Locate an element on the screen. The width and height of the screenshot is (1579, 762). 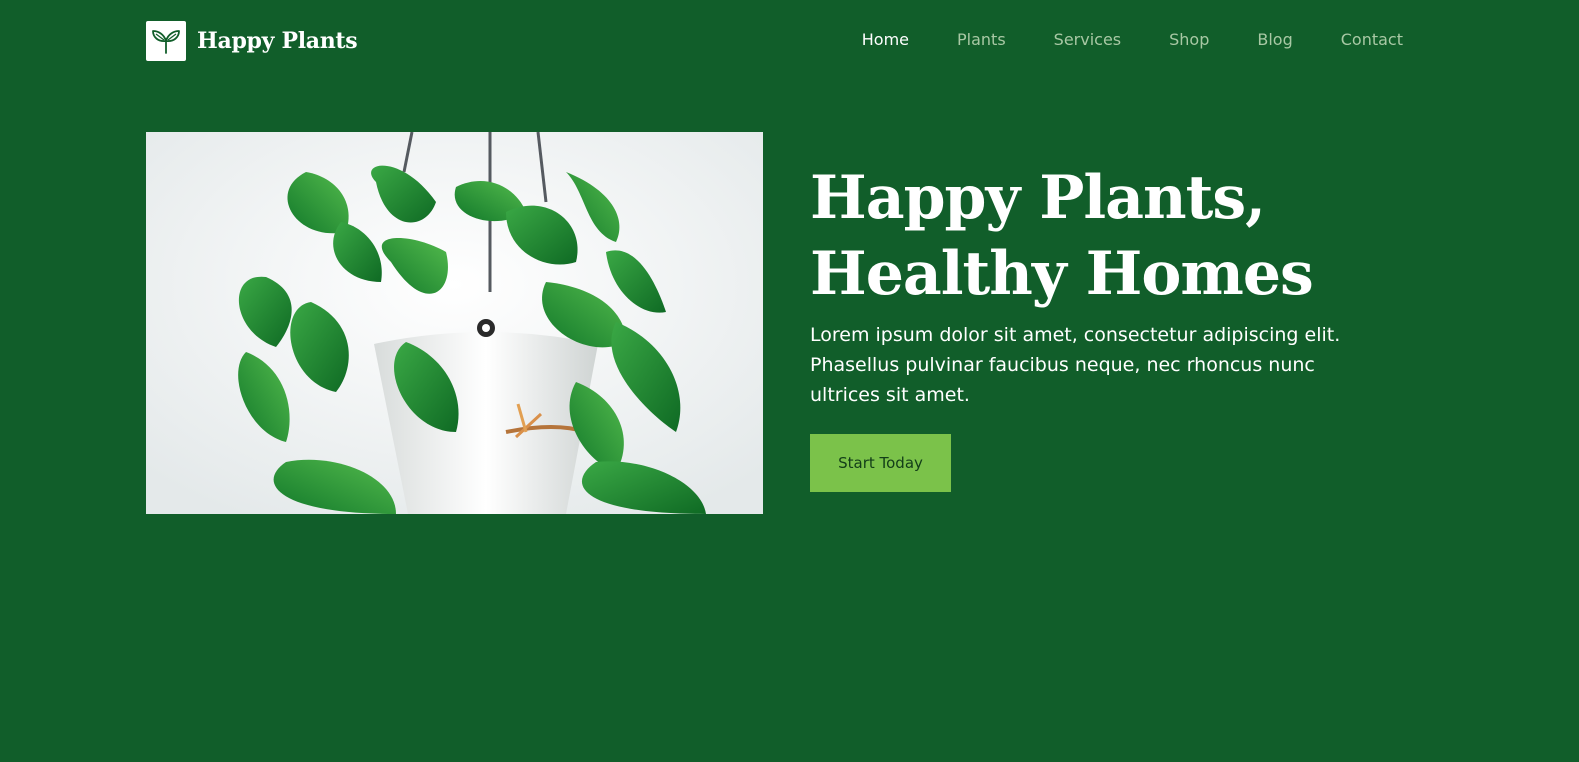
main-nav: Home Plants Services Shop Blog Contact is located at coordinates (1108, 39).